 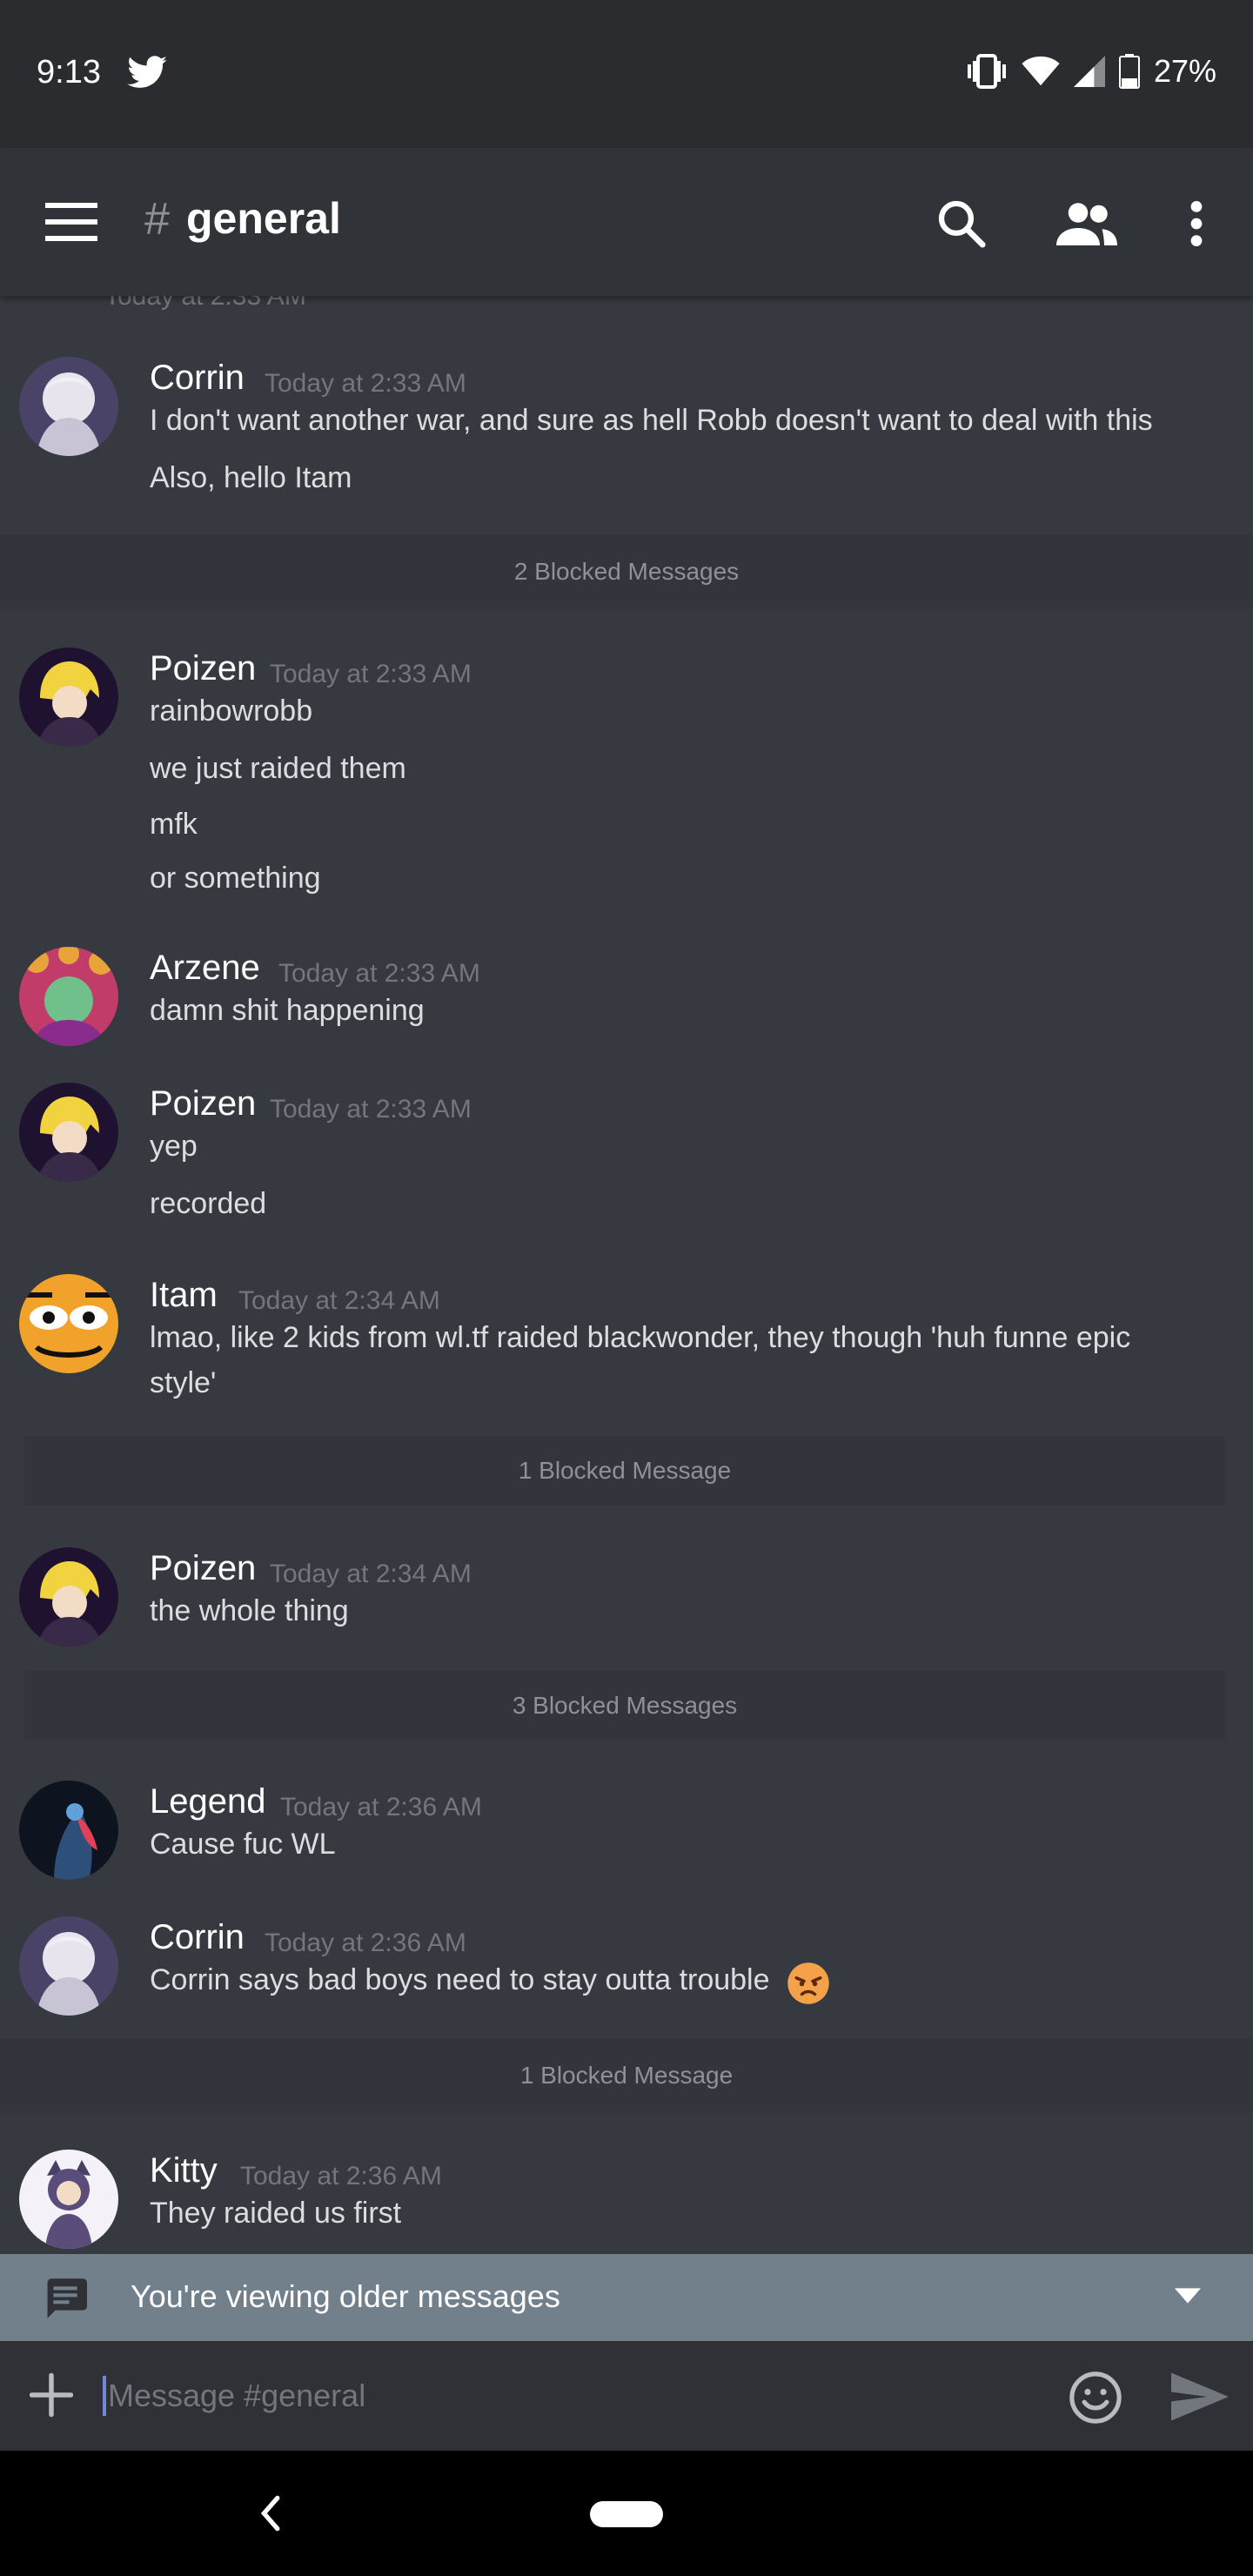 I want to click on search-button, so click(x=962, y=223).